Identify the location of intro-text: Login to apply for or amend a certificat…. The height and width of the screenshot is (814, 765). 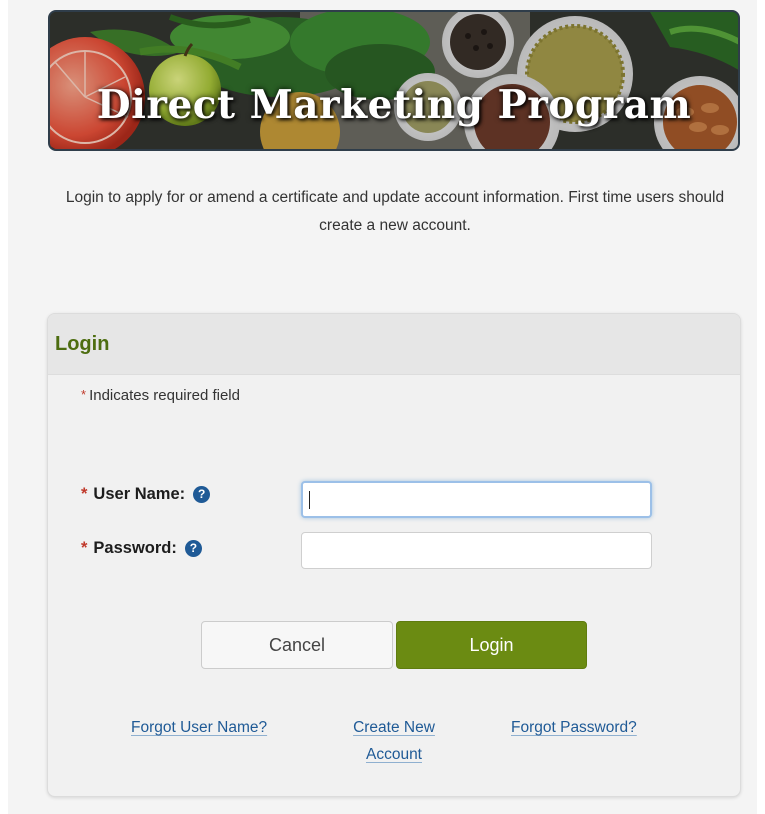
(395, 211).